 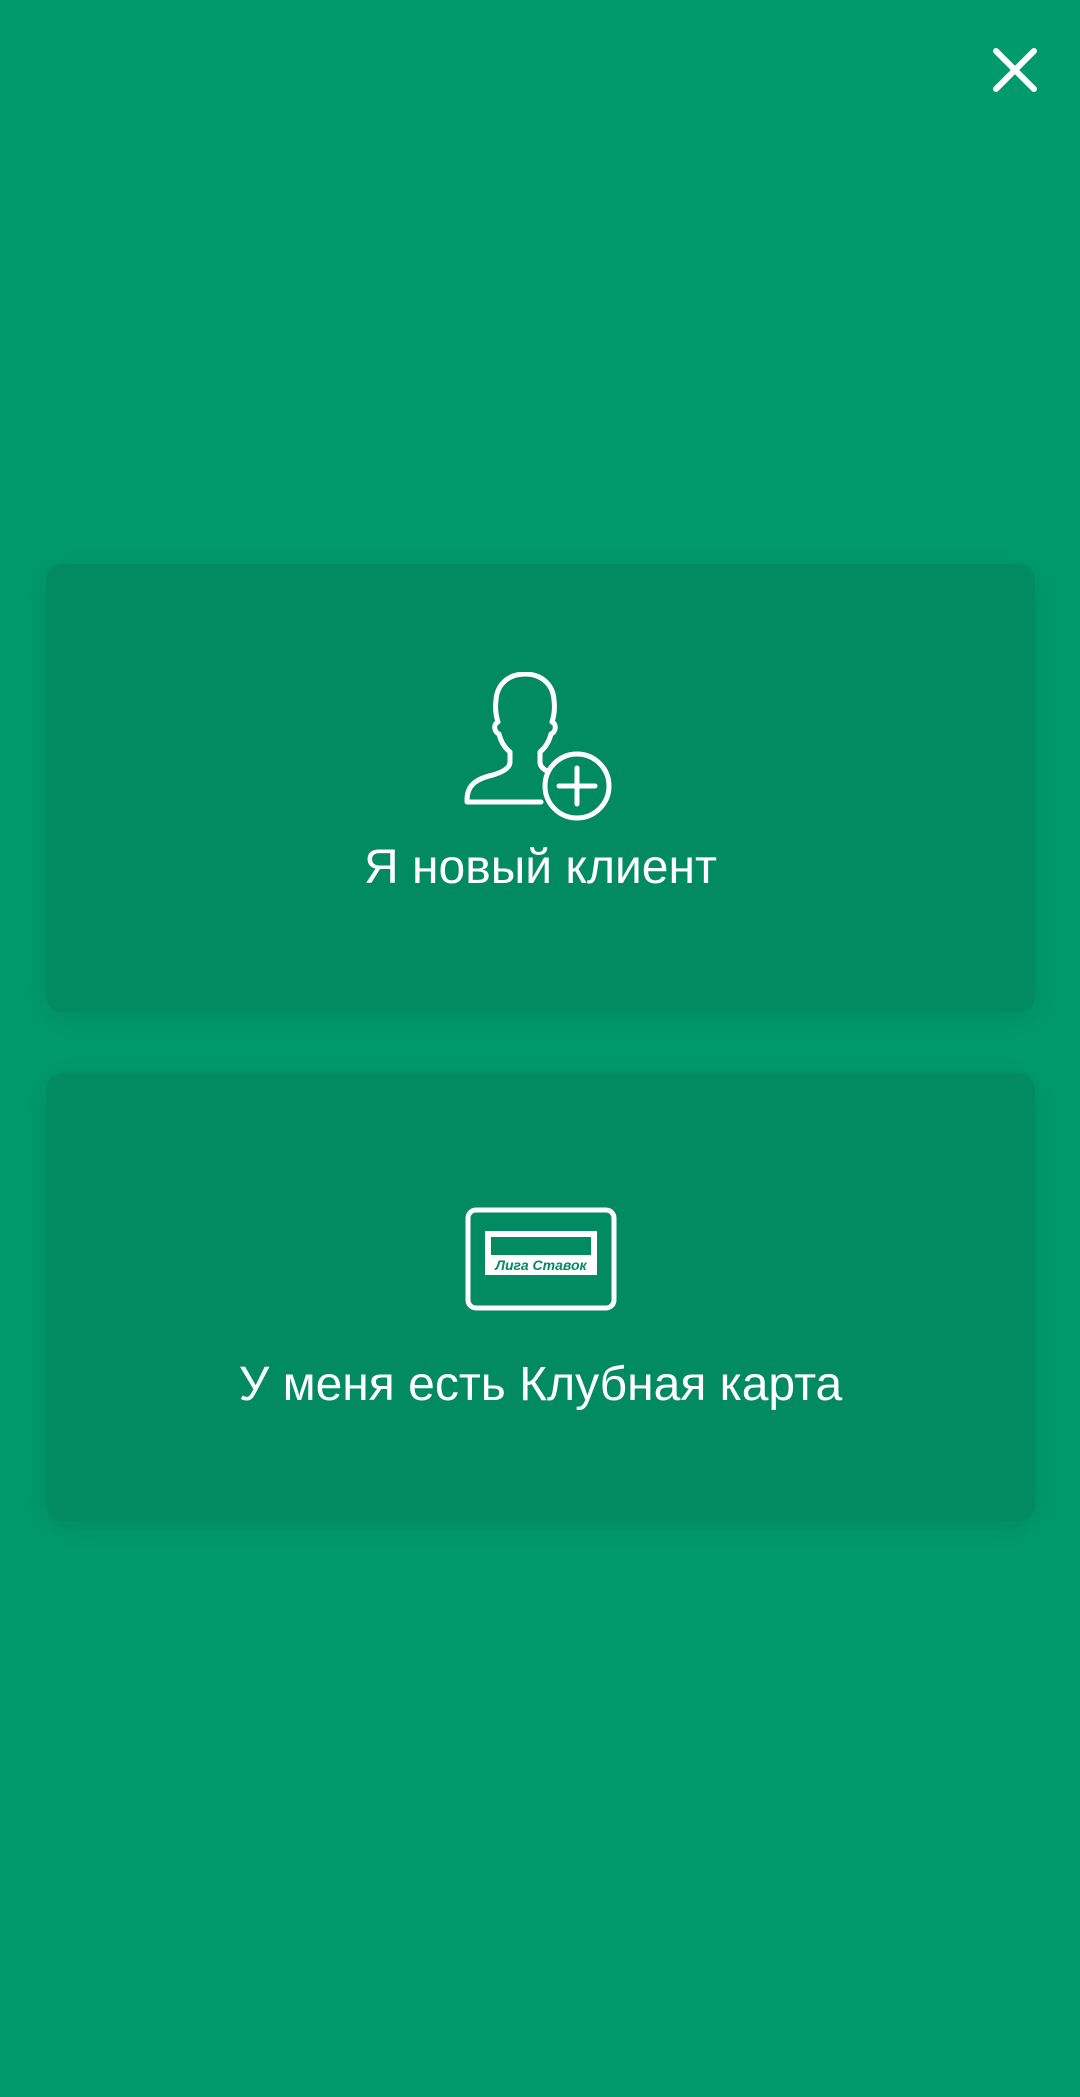 I want to click on close-button, so click(x=1015, y=70).